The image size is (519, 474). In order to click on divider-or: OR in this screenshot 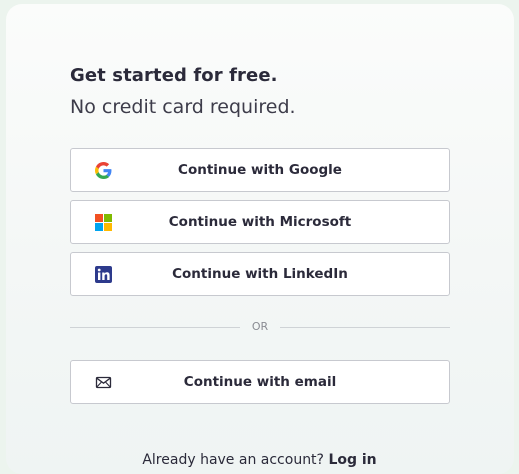, I will do `click(260, 326)`.